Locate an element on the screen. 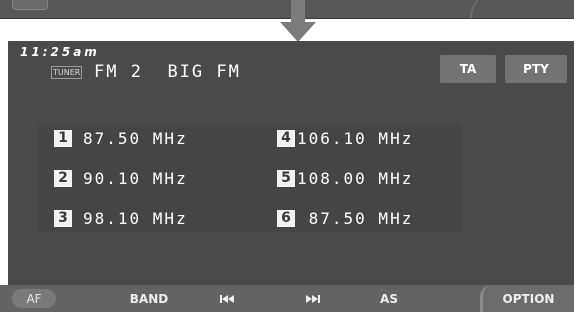 This screenshot has width=574, height=312. preset-1: 1 87.50 MHz is located at coordinates (121, 138).